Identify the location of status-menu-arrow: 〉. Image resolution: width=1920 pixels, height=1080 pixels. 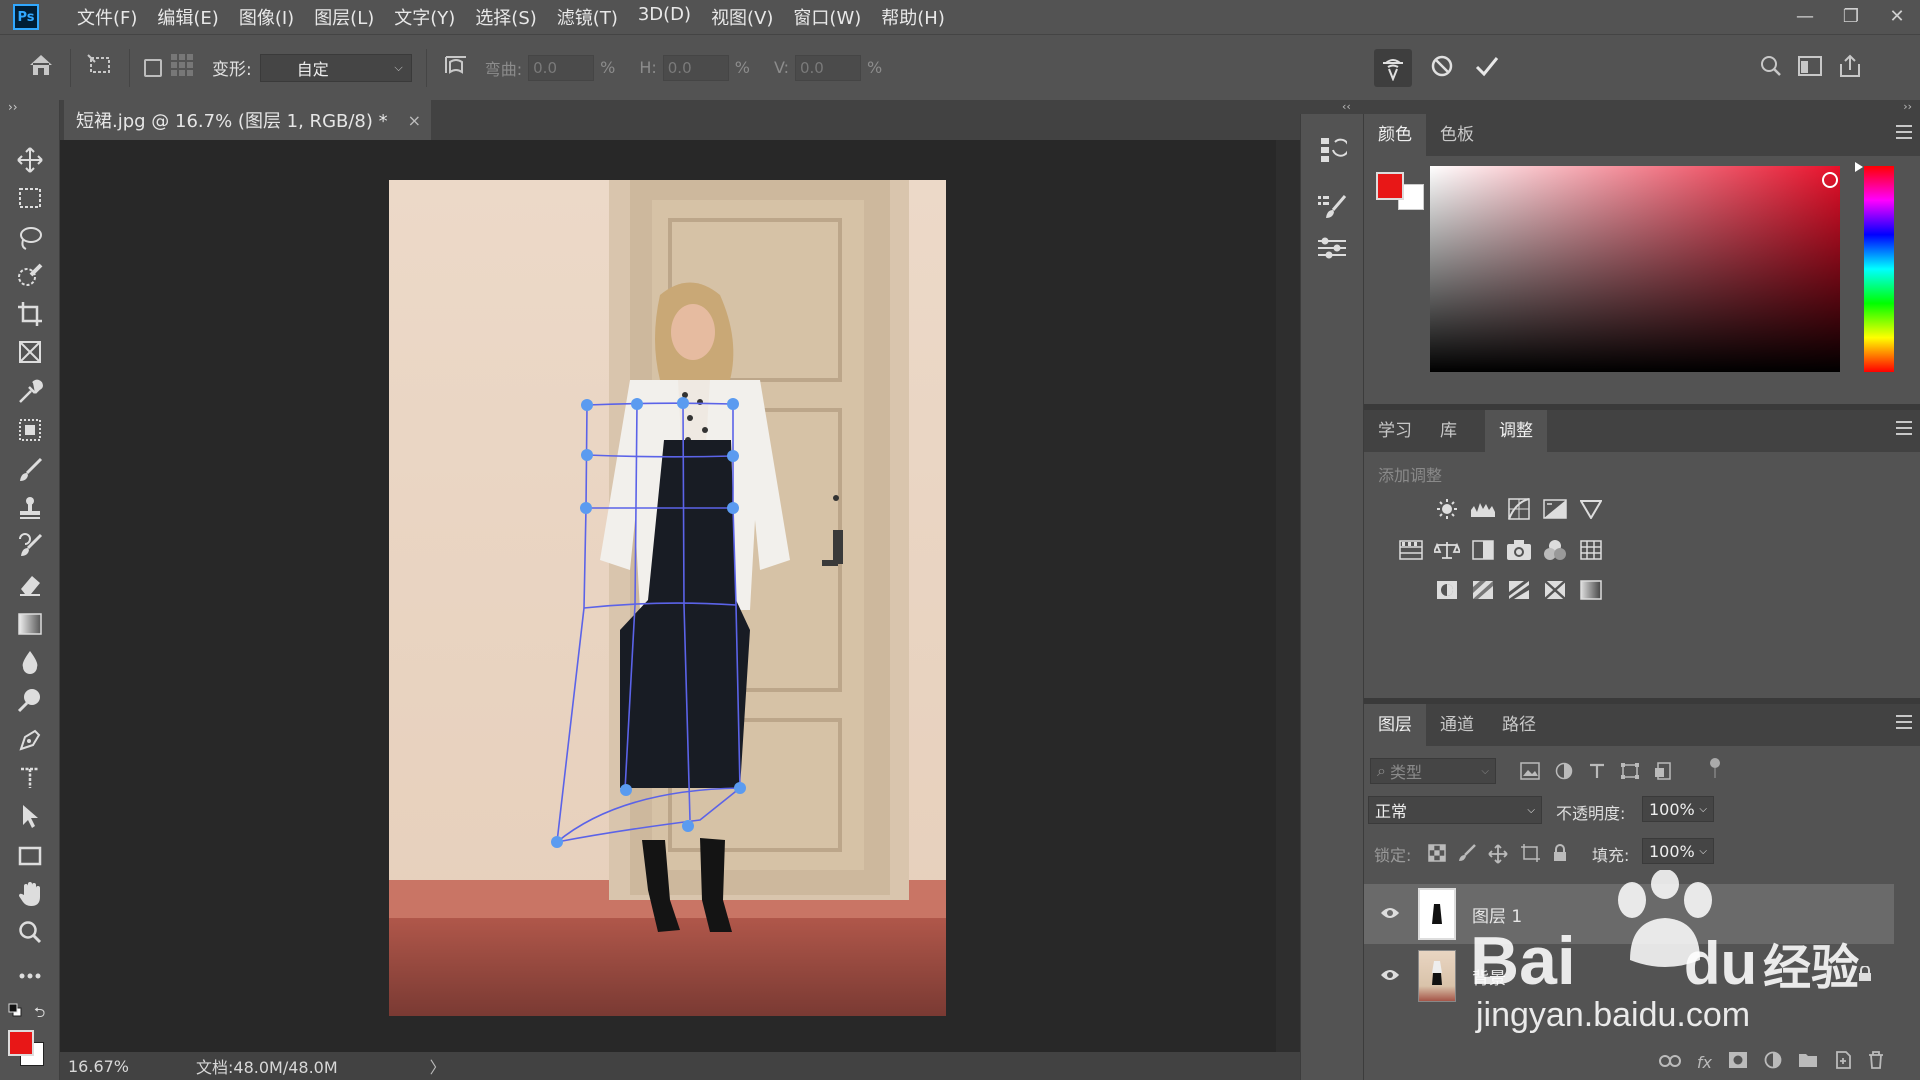
(438, 1066).